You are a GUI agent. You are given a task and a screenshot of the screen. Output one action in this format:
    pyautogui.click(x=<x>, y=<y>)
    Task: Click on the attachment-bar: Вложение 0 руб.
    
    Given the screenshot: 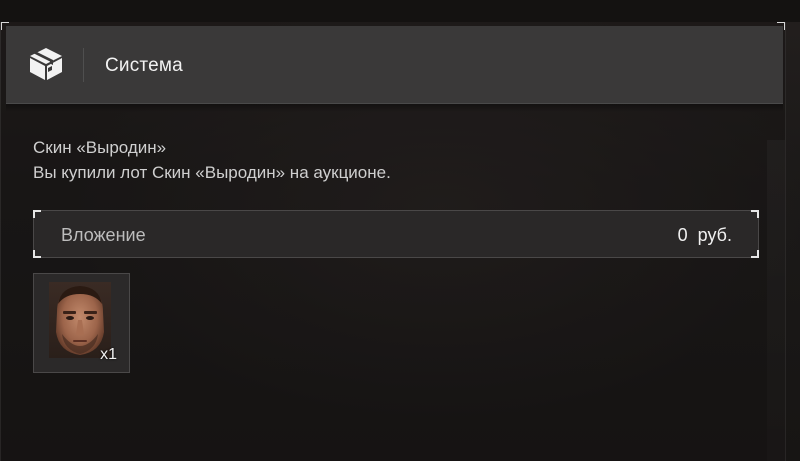 What is the action you would take?
    pyautogui.click(x=396, y=234)
    